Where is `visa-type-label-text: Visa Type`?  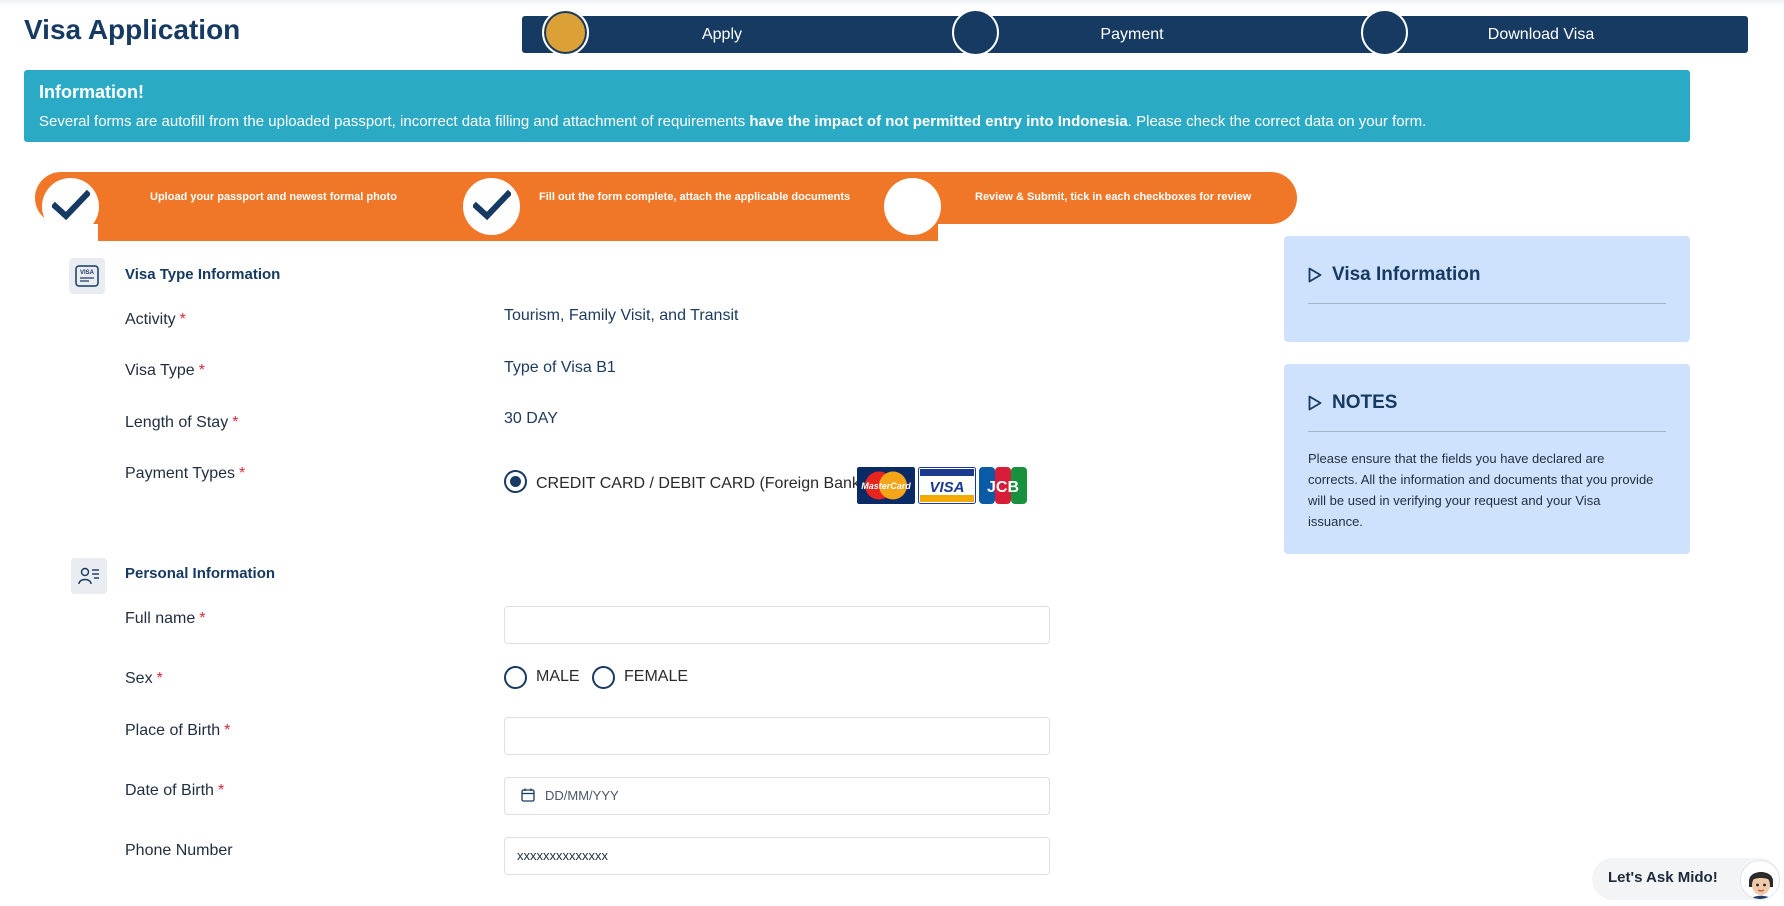 visa-type-label-text: Visa Type is located at coordinates (160, 370).